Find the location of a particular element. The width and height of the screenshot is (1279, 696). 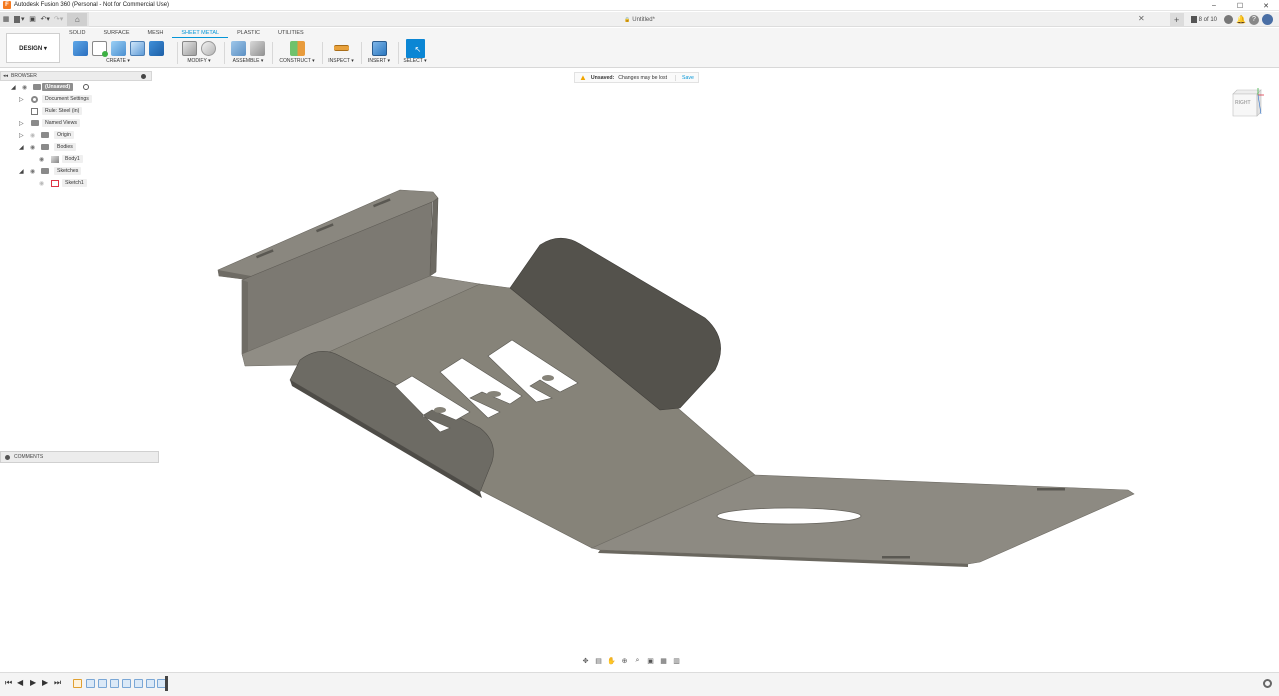

view-cube: RIGHT is located at coordinates (1247, 103).